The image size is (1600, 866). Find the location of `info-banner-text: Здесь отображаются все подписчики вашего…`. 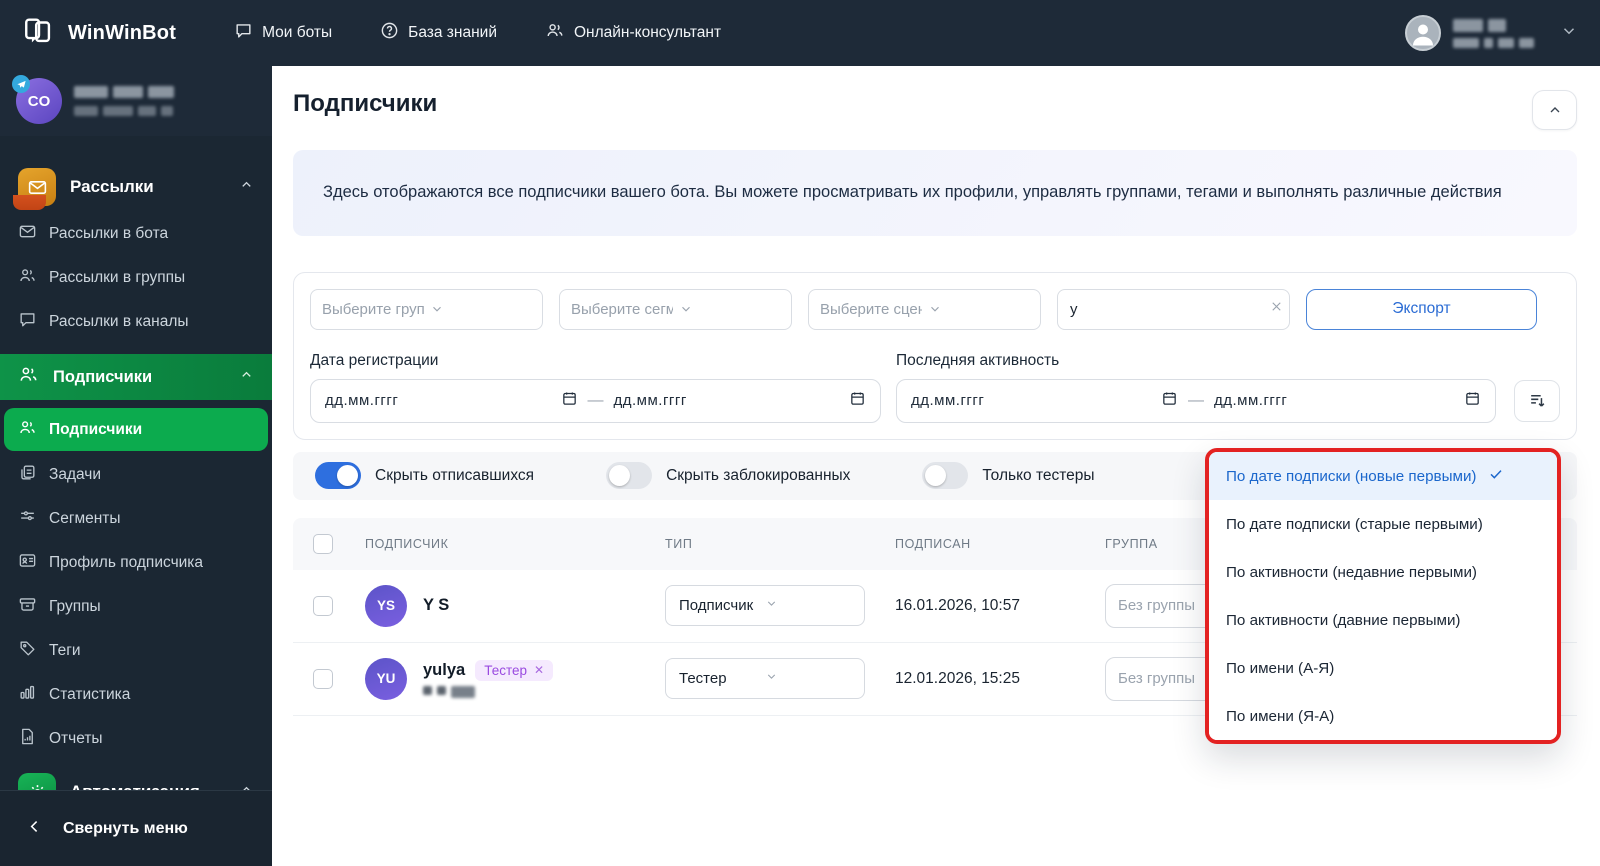

info-banner-text: Здесь отображаются все подписчики вашего… is located at coordinates (912, 192).